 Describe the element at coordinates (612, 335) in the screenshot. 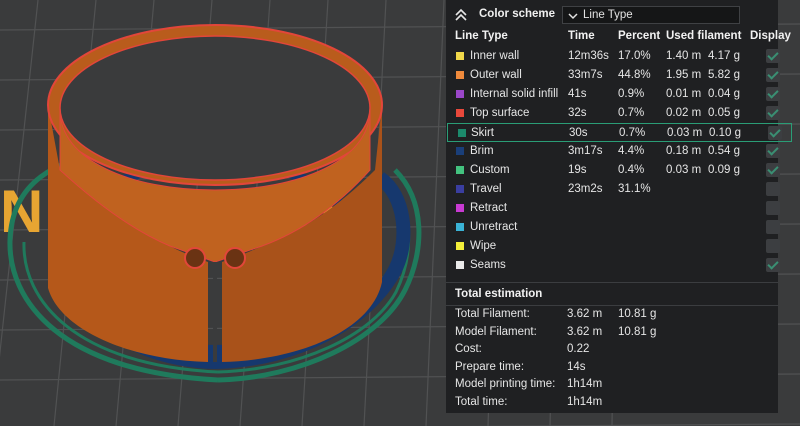

I see `estimation-row: Model Filament: 3.62 m 10.81 g` at that location.